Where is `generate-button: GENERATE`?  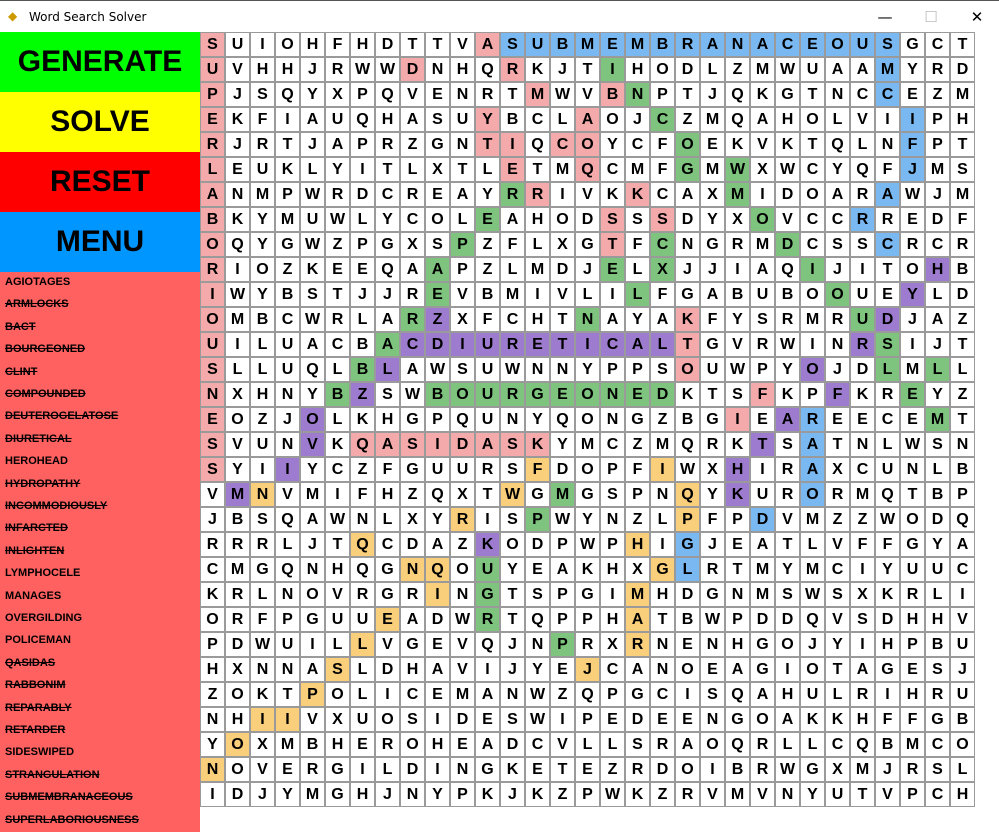
generate-button: GENERATE is located at coordinates (100, 62).